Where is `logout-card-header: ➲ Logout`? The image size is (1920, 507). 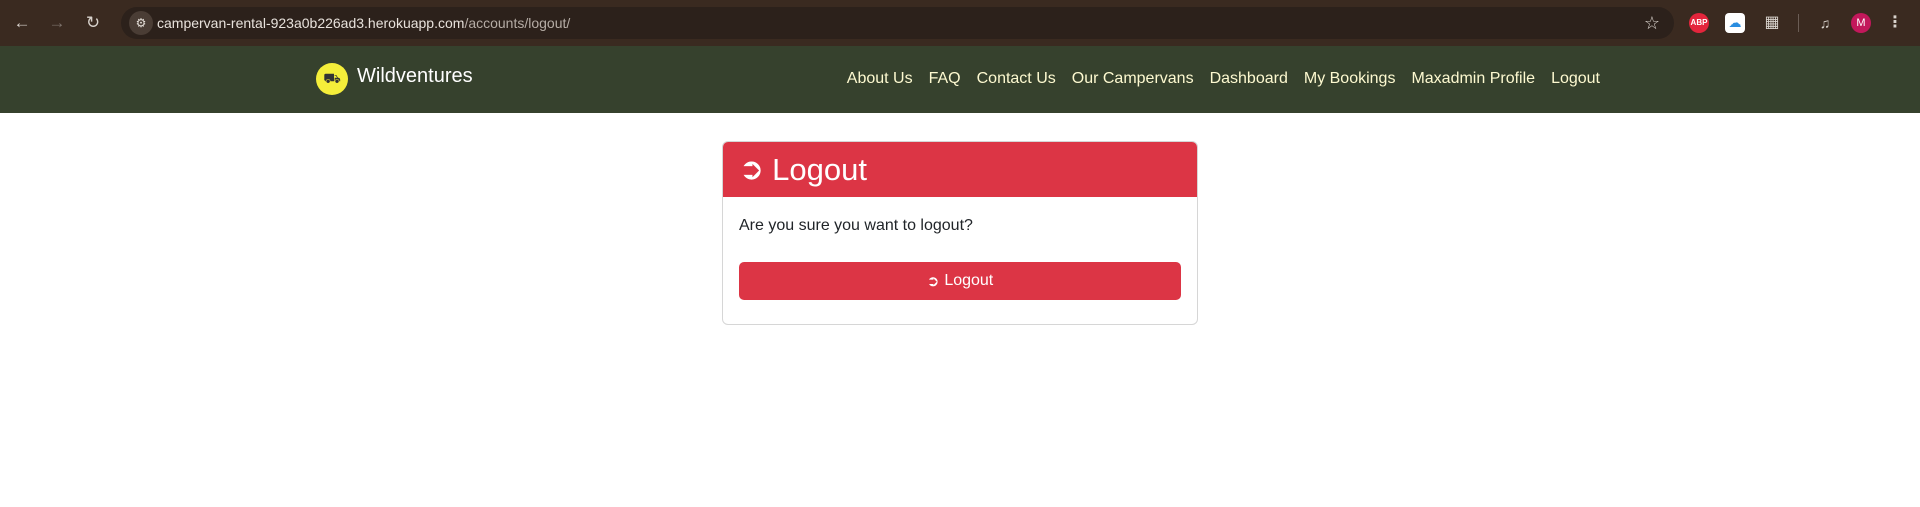
logout-card-header: ➲ Logout is located at coordinates (960, 169).